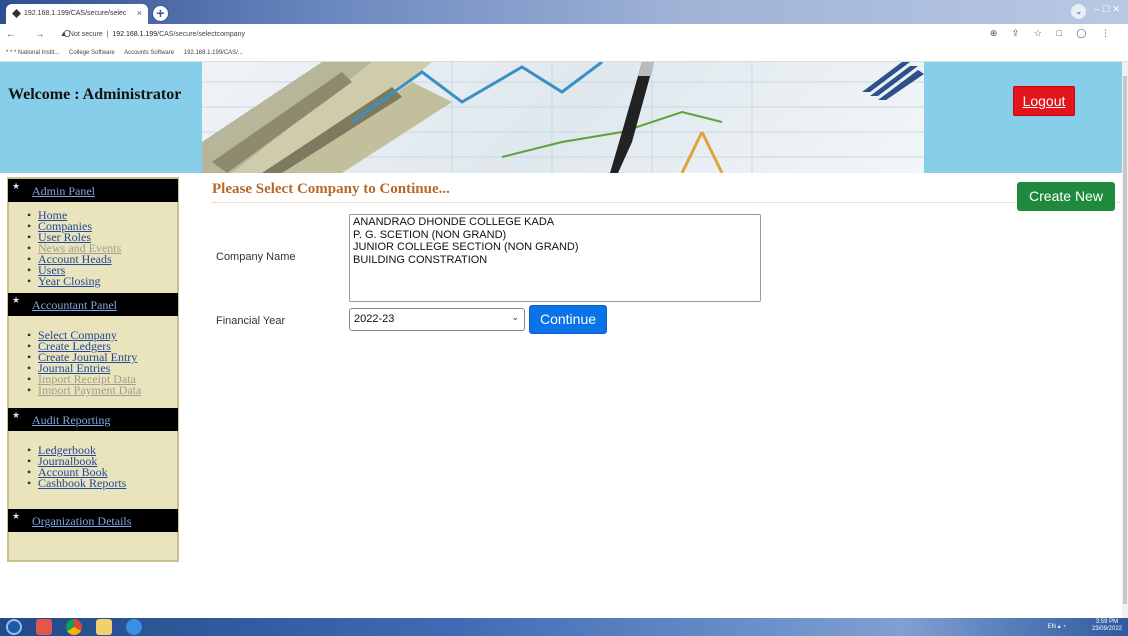 The height and width of the screenshot is (636, 1128). What do you see at coordinates (1107, 622) in the screenshot?
I see `clock-time: 3:59 PM` at bounding box center [1107, 622].